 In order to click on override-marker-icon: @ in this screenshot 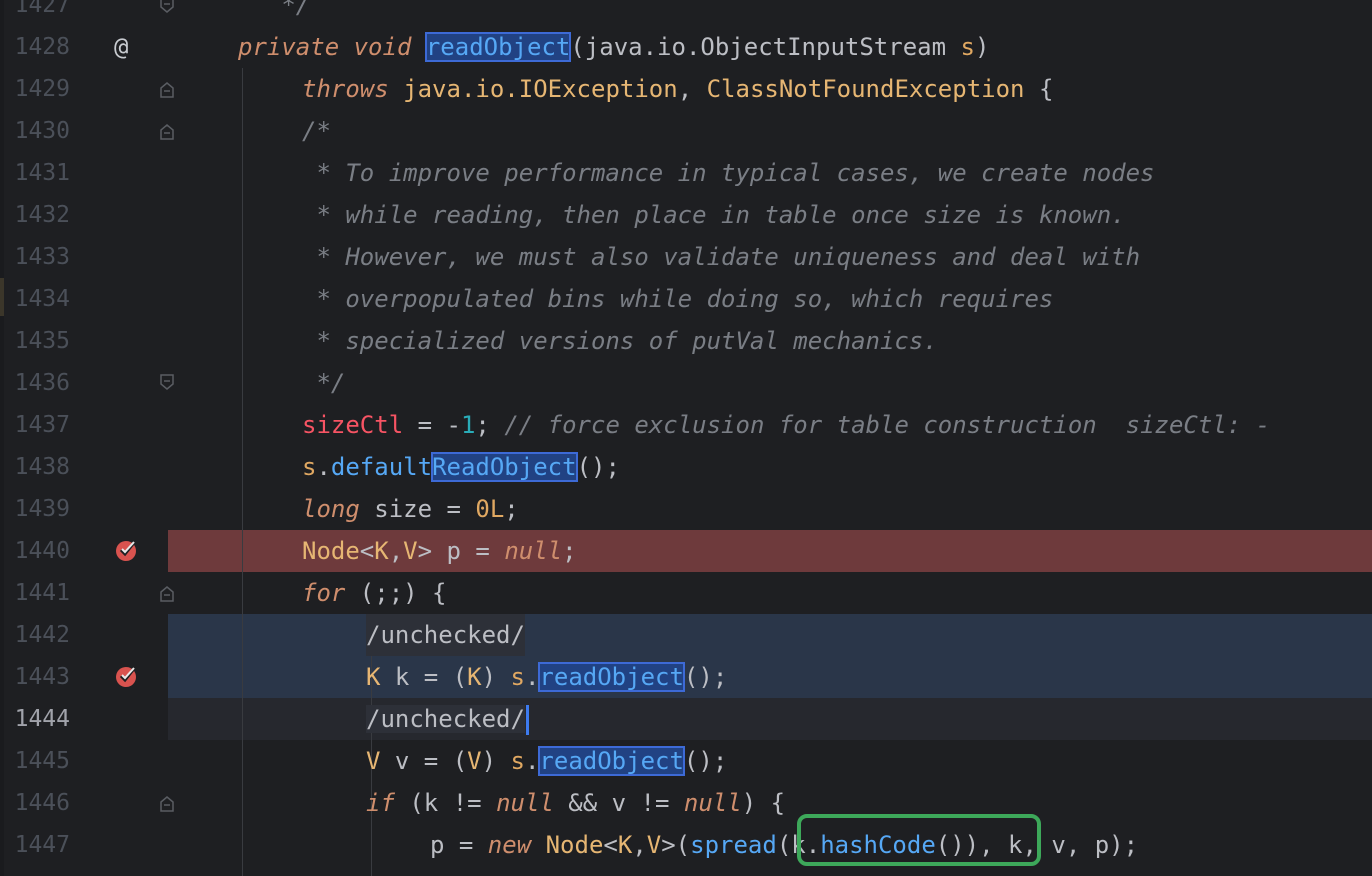, I will do `click(121, 47)`.